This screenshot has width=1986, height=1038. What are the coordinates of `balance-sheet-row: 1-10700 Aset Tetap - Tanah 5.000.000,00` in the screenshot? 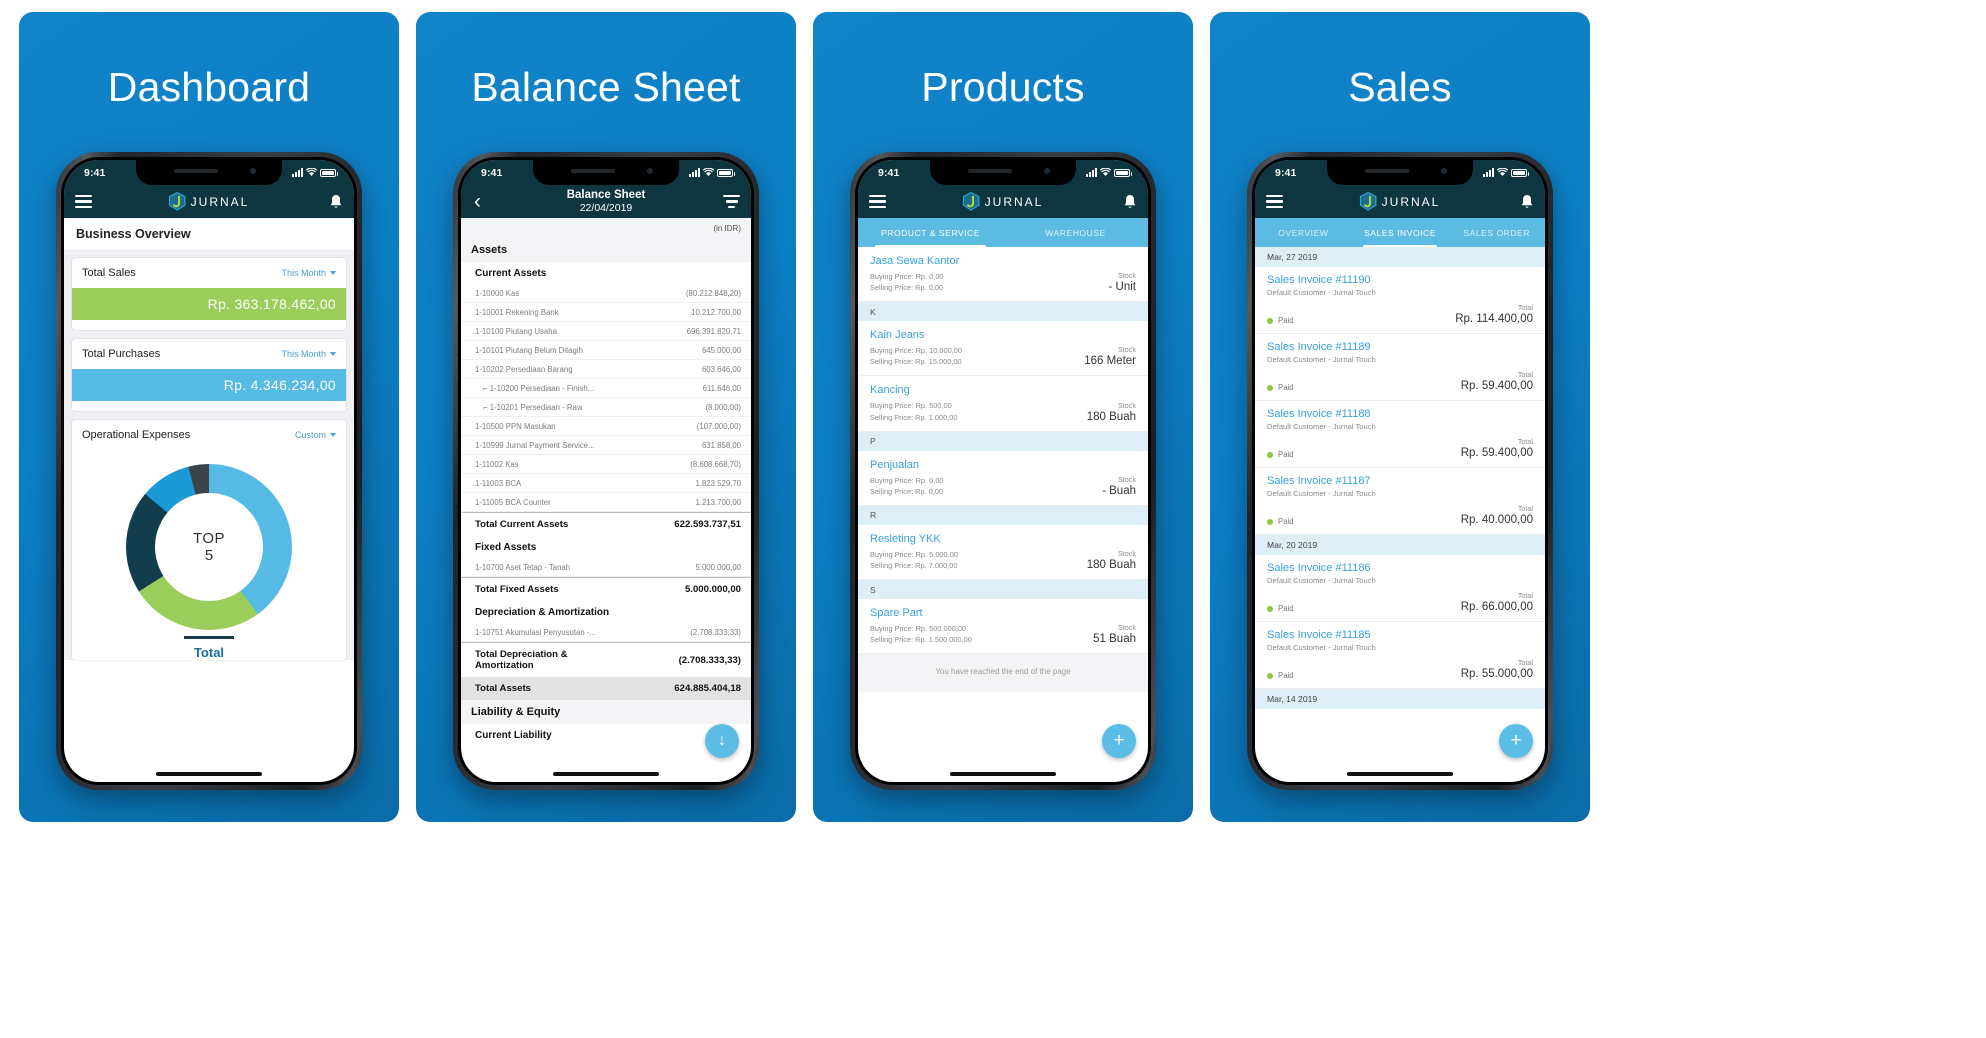 It's located at (606, 568).